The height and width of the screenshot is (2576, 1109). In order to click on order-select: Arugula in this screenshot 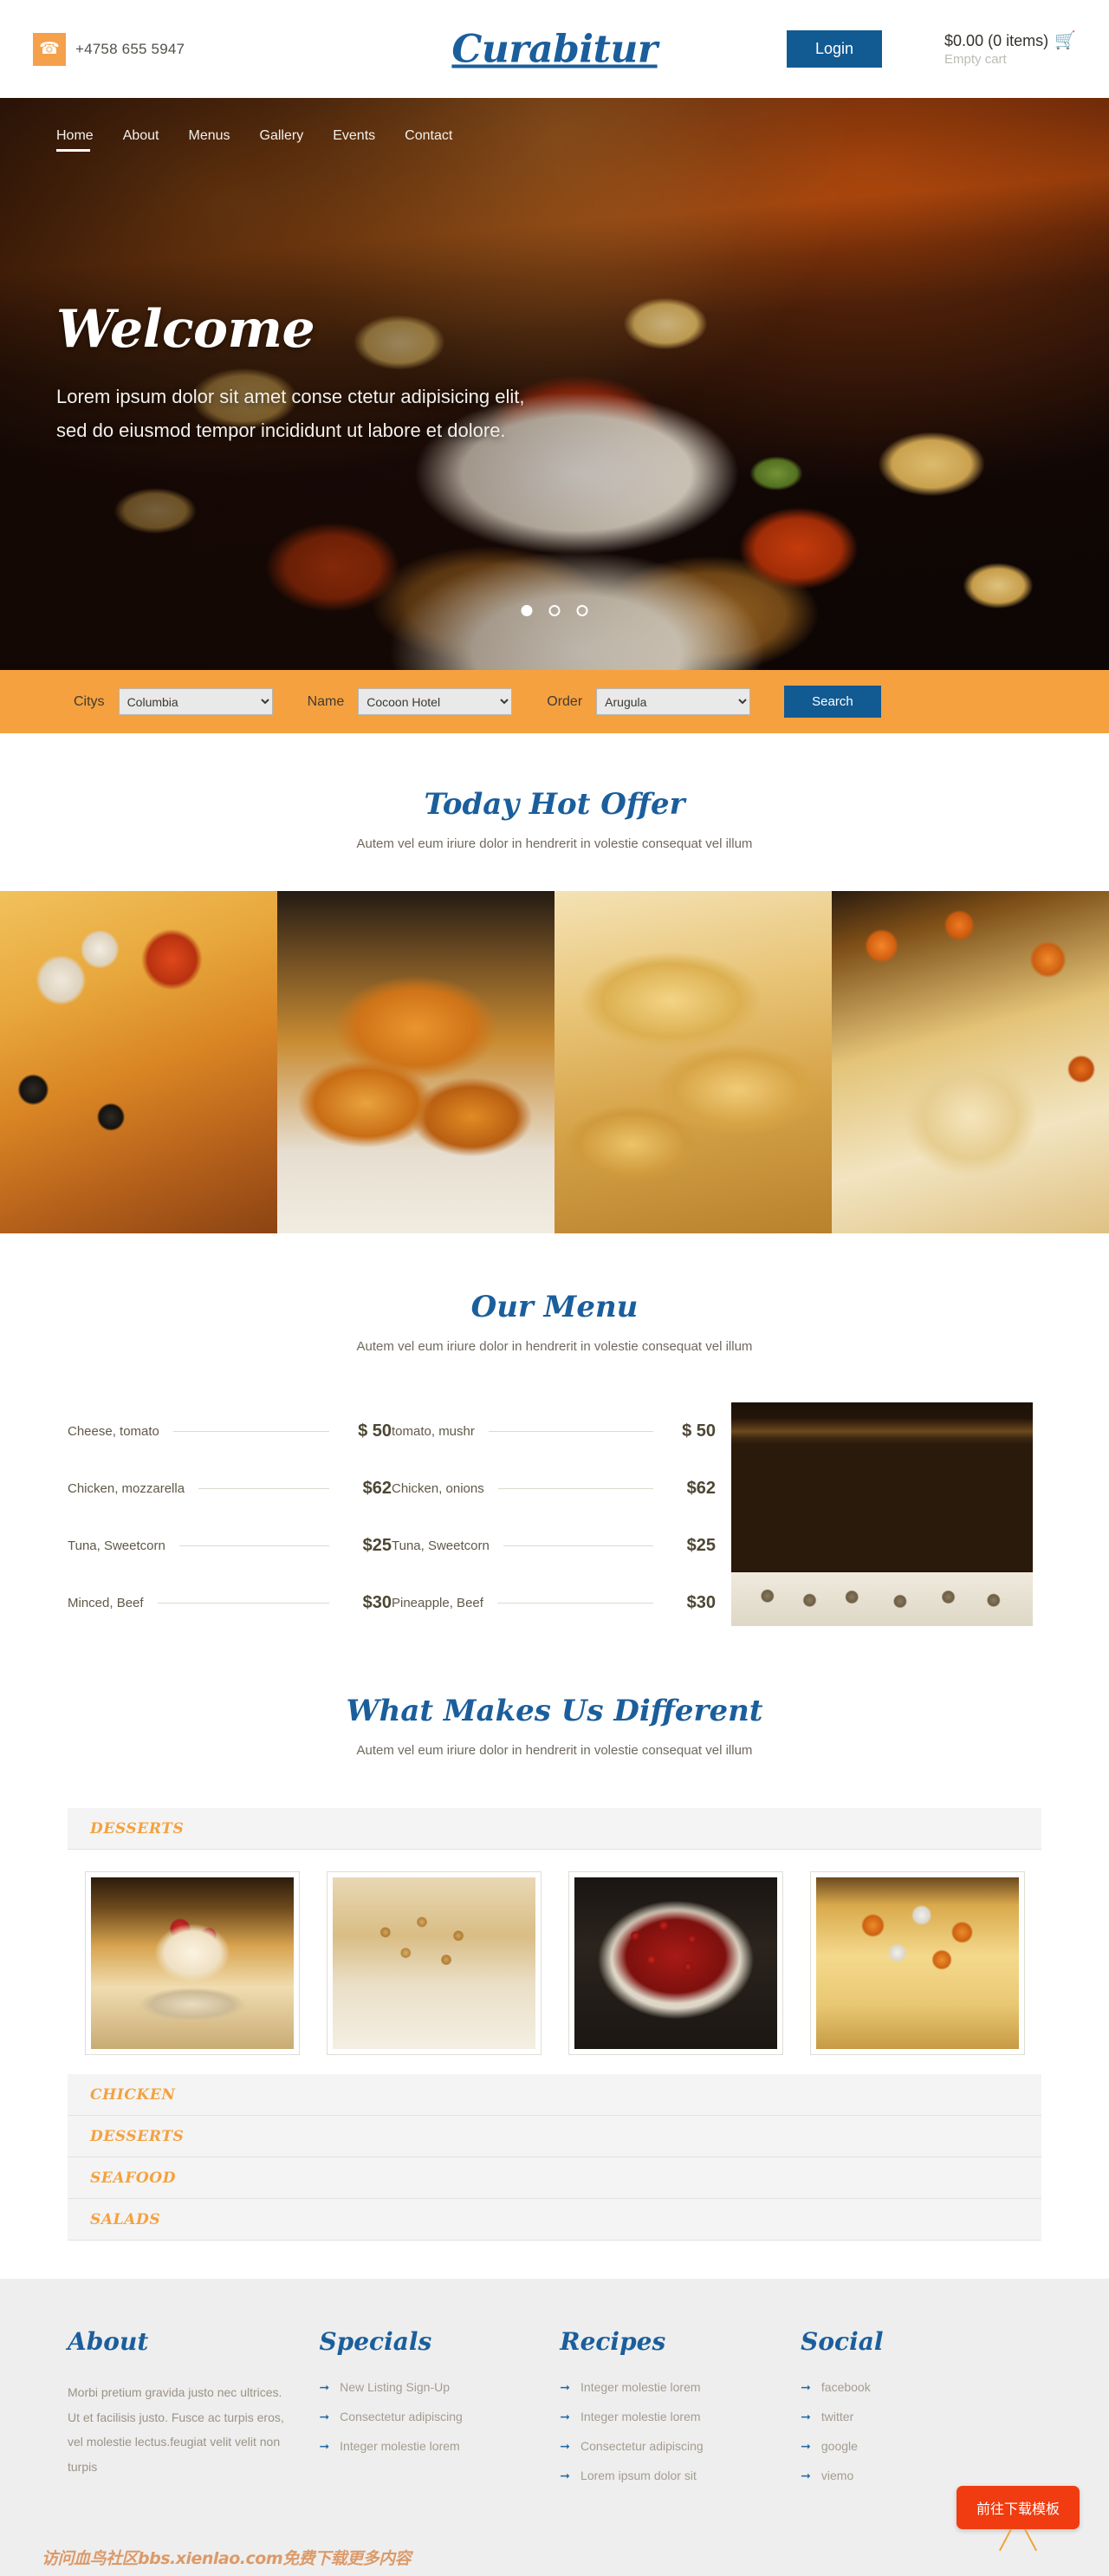, I will do `click(673, 701)`.